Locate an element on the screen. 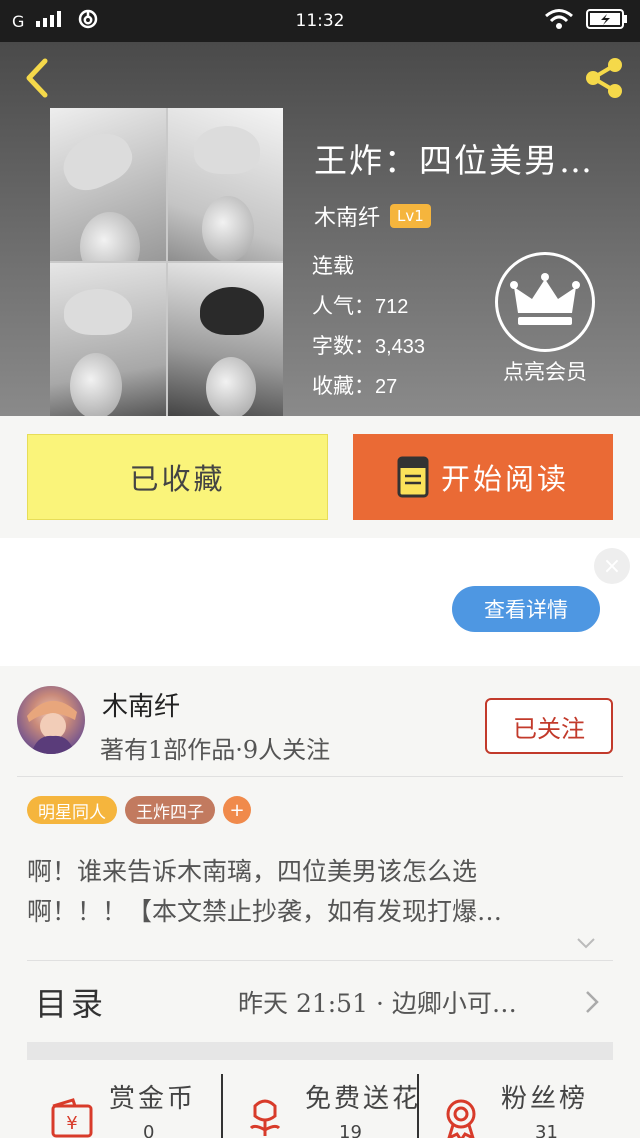 The image size is (640, 1138). popularity-stat: 人气：712 is located at coordinates (360, 305).